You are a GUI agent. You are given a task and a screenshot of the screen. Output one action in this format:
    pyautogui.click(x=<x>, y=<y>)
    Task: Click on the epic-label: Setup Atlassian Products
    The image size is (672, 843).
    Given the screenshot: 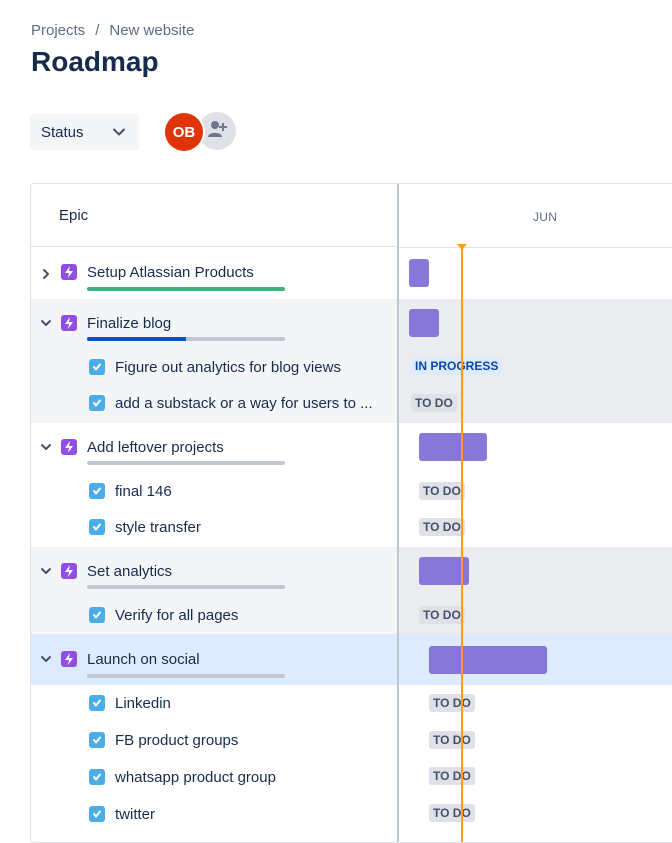 What is the action you would take?
    pyautogui.click(x=170, y=272)
    